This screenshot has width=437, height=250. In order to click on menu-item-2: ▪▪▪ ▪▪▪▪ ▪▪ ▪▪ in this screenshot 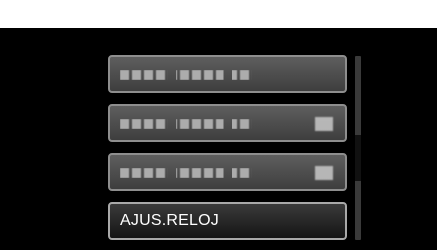, I will do `click(227, 123)`.